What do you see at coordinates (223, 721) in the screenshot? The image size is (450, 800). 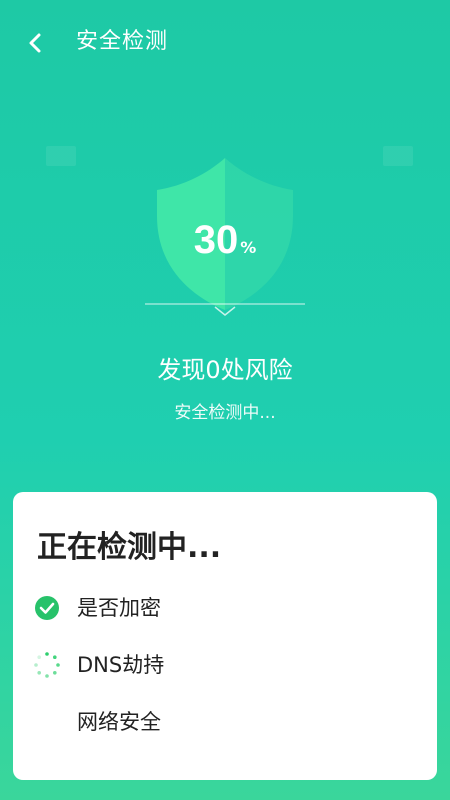 I see `check-item-network: 网络安全` at bounding box center [223, 721].